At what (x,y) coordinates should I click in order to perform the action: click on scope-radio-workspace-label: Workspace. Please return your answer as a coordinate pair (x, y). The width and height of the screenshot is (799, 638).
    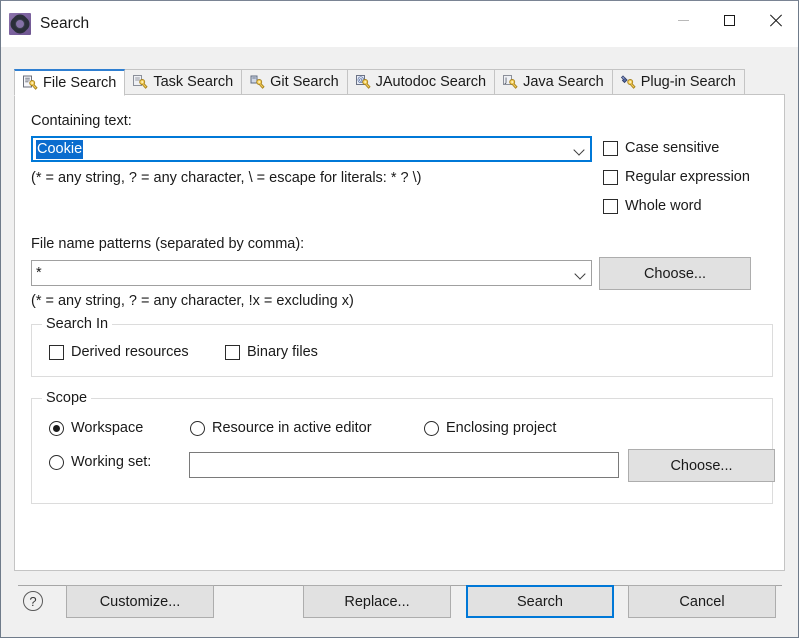
    Looking at the image, I should click on (107, 428).